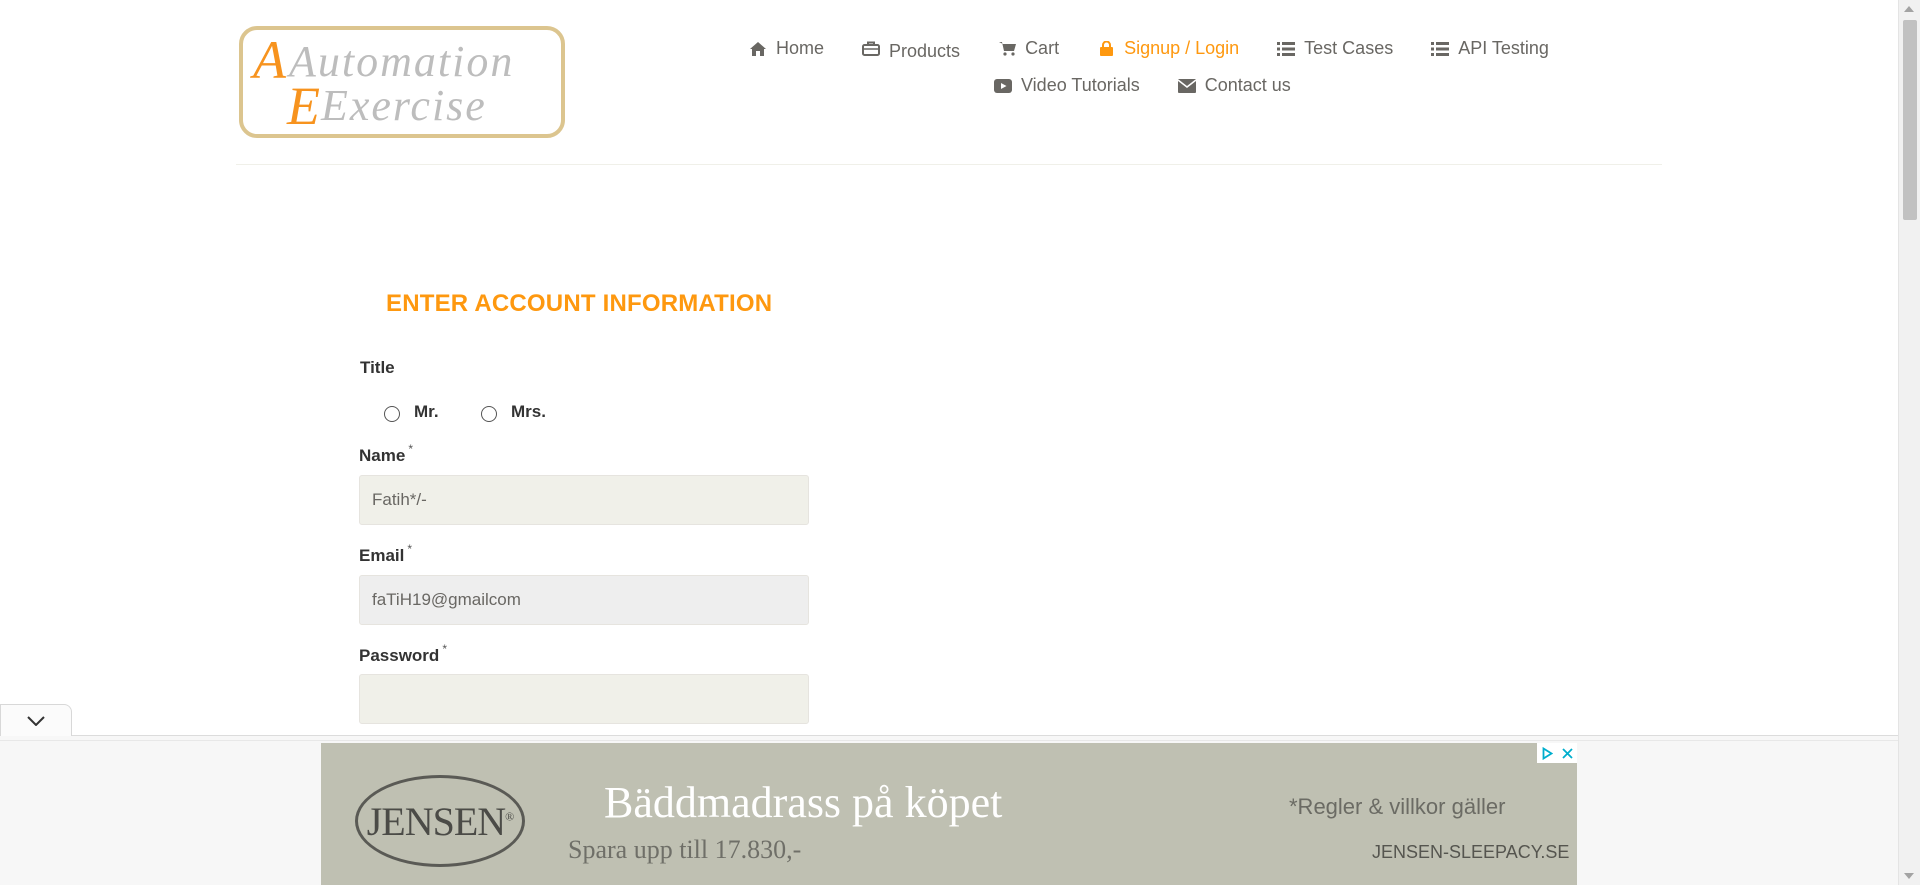 The image size is (1920, 885). I want to click on email-label: Email *, so click(385, 554).